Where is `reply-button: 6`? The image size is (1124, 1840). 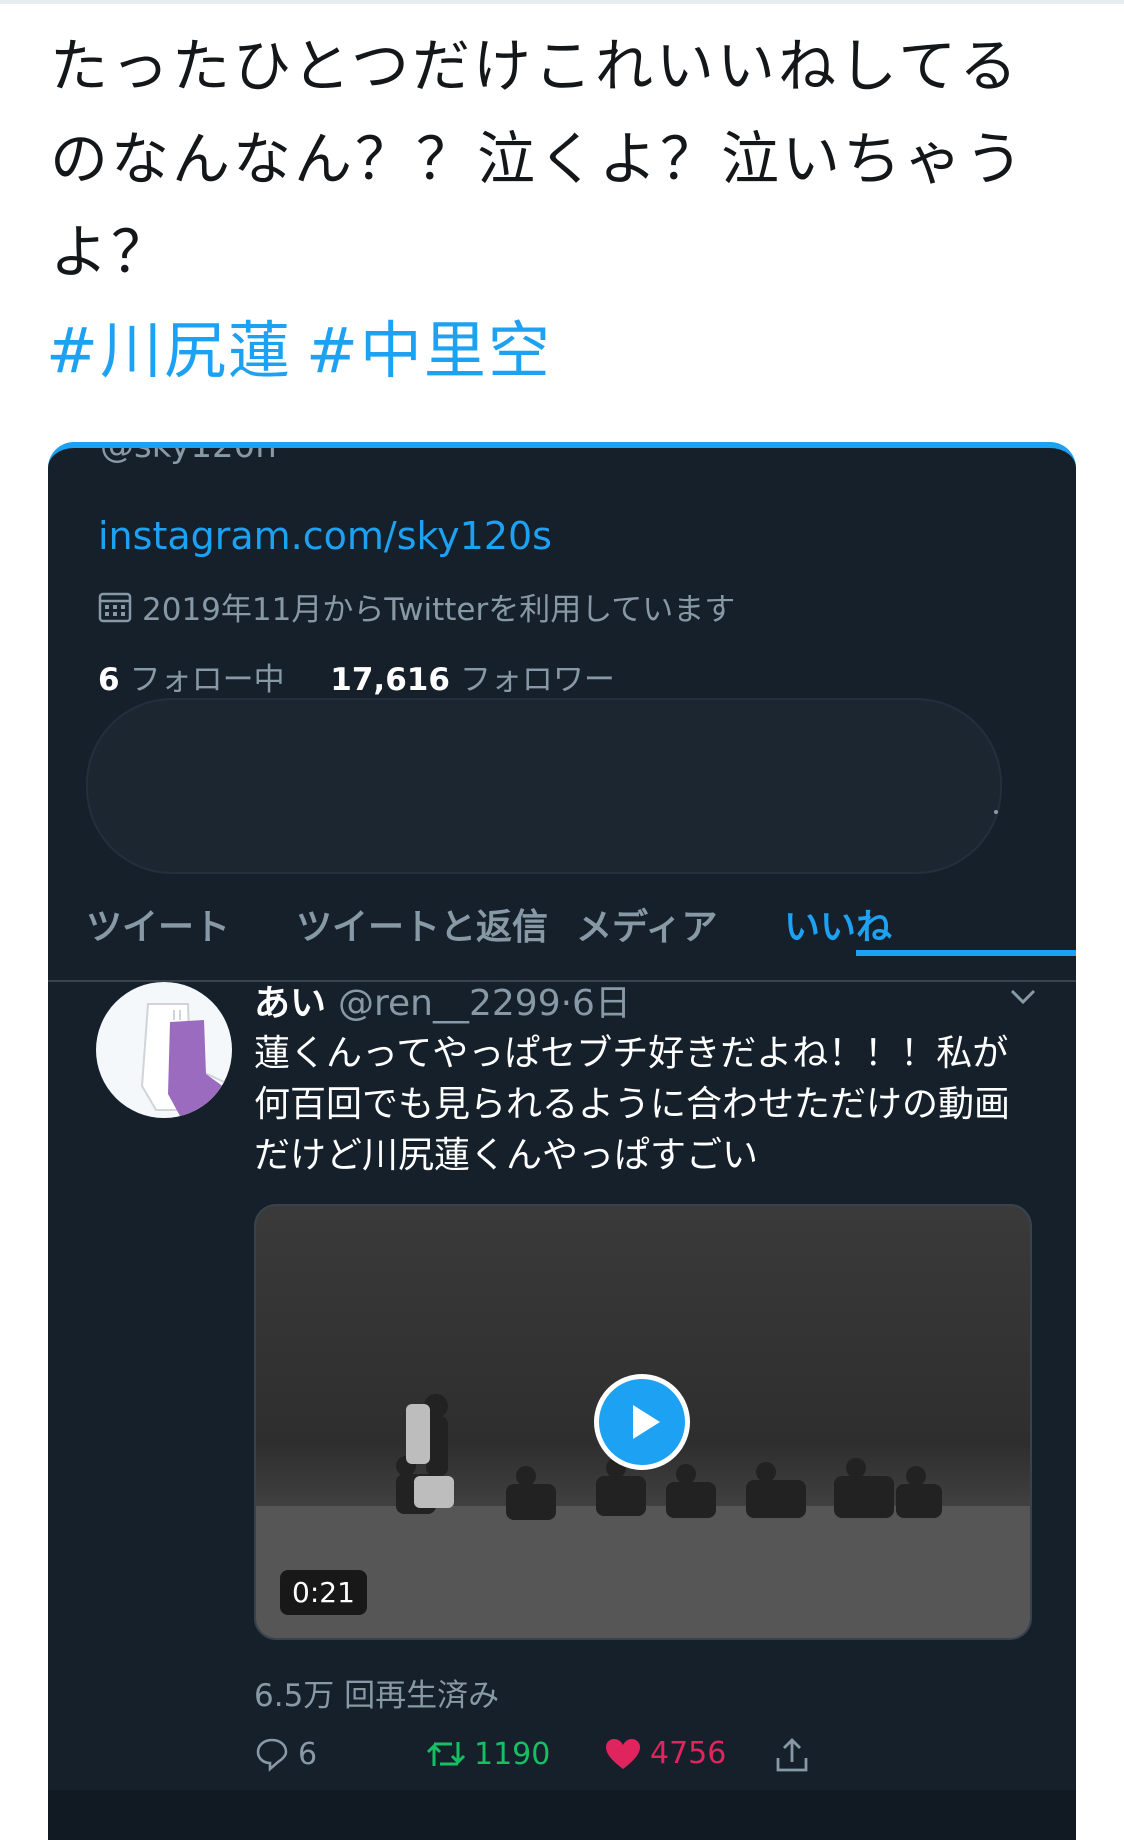 reply-button: 6 is located at coordinates (285, 1754).